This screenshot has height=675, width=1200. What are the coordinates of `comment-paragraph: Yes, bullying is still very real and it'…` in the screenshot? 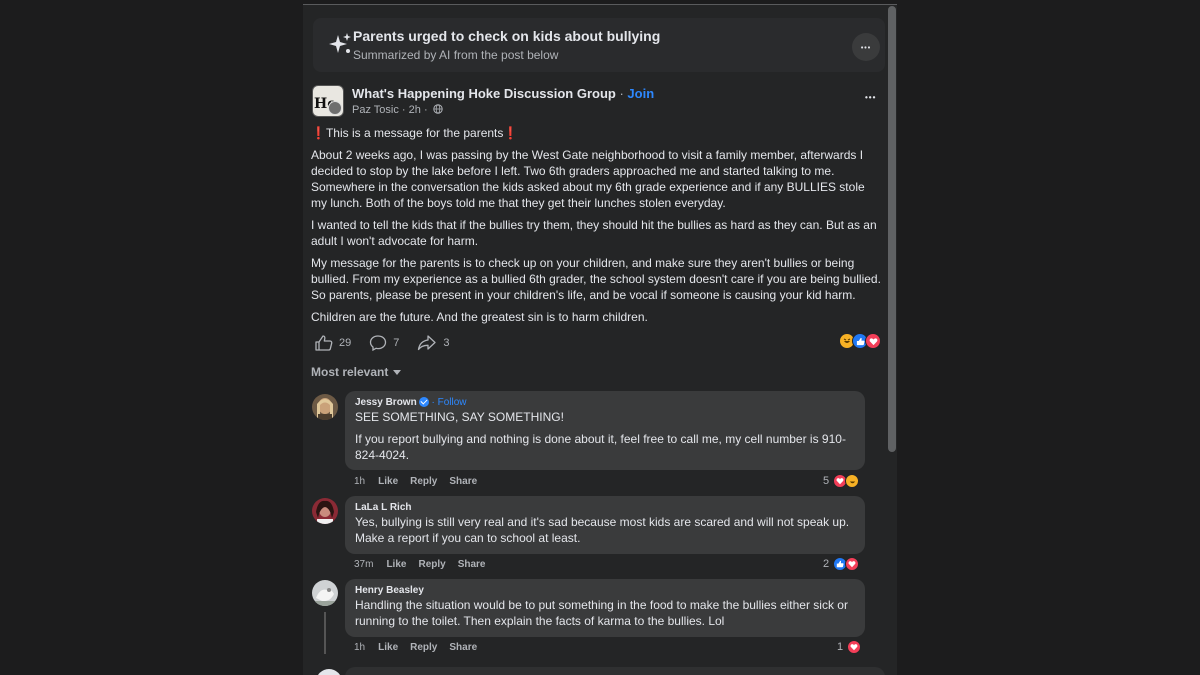 It's located at (602, 530).